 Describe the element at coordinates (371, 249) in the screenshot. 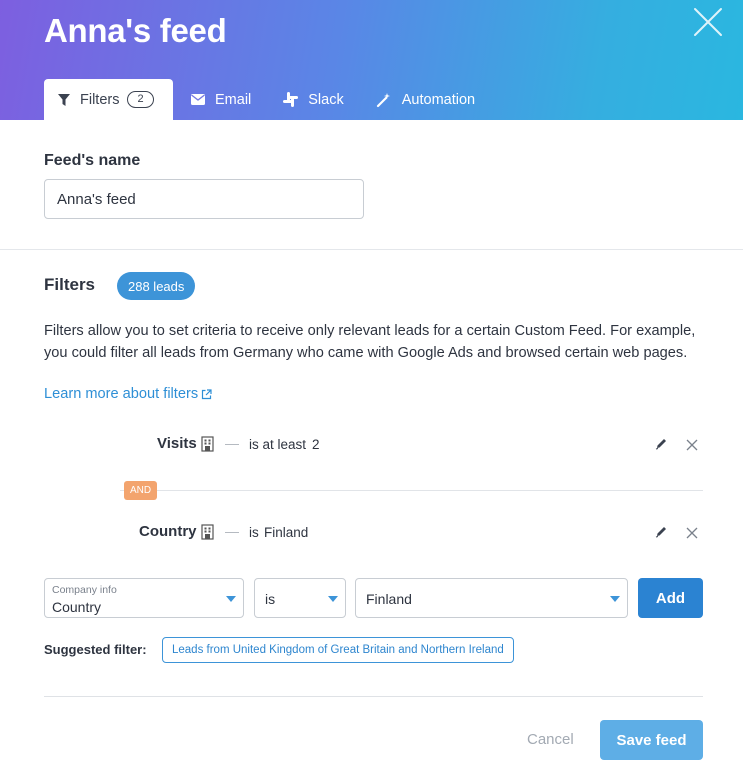

I see `section-divider` at that location.